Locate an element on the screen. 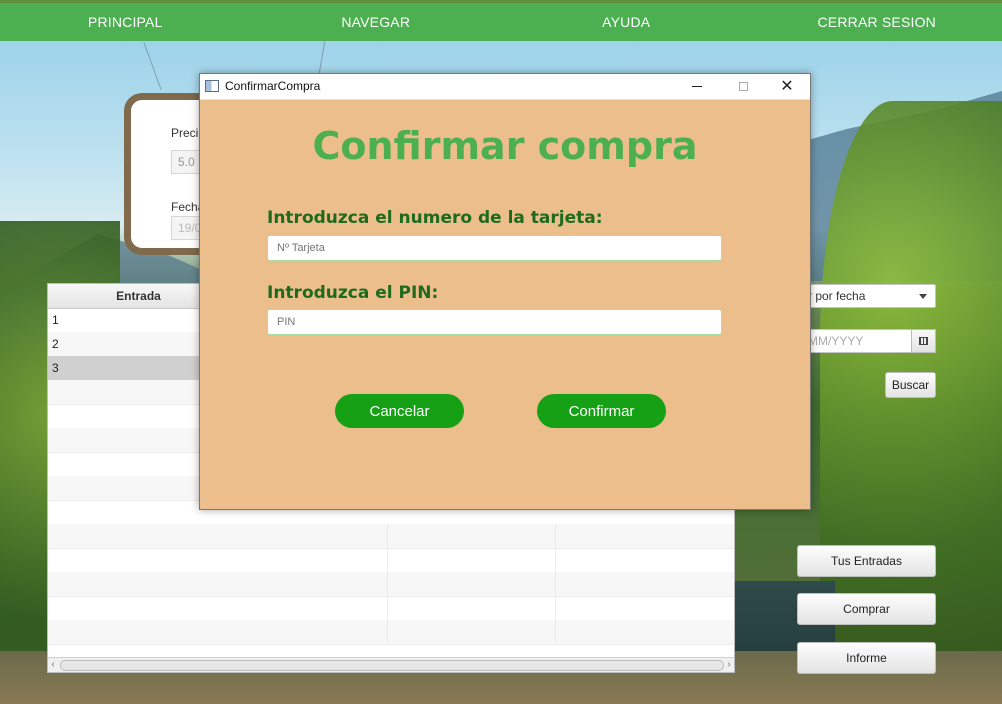  scroll-left-icon: ‹ is located at coordinates (53, 665).